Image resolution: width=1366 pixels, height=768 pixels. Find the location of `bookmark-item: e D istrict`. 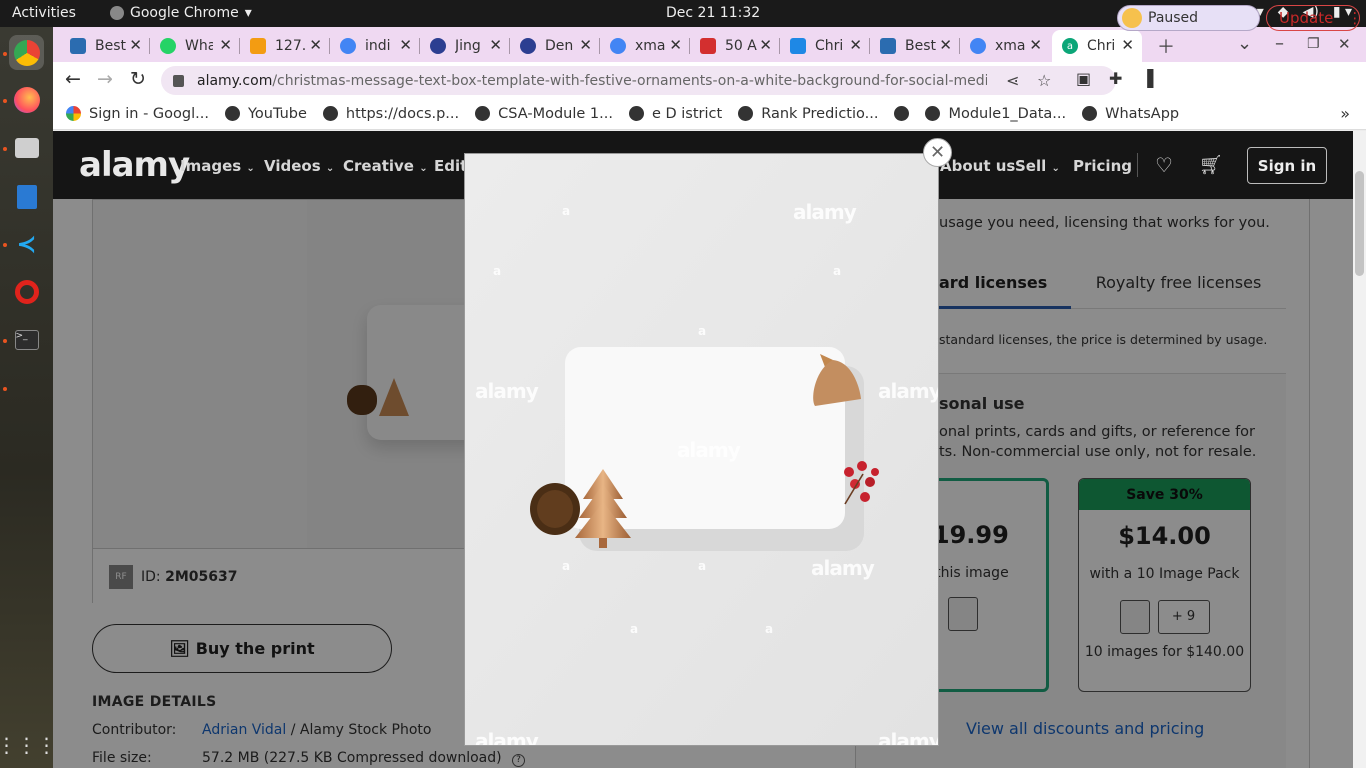

bookmark-item: e D istrict is located at coordinates (675, 114).